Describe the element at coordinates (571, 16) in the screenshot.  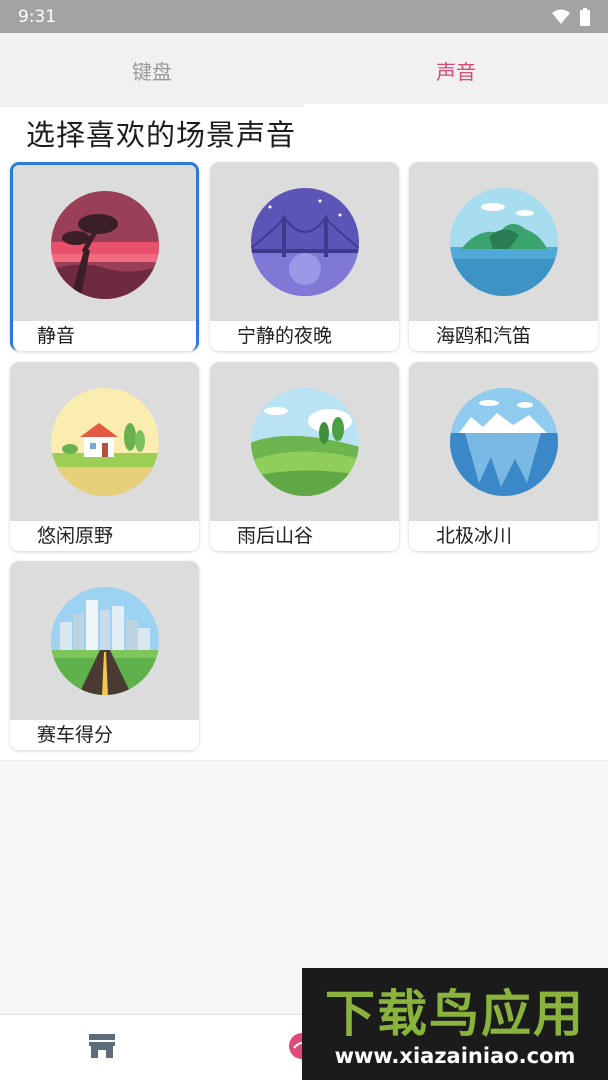
I see `status-icons` at that location.